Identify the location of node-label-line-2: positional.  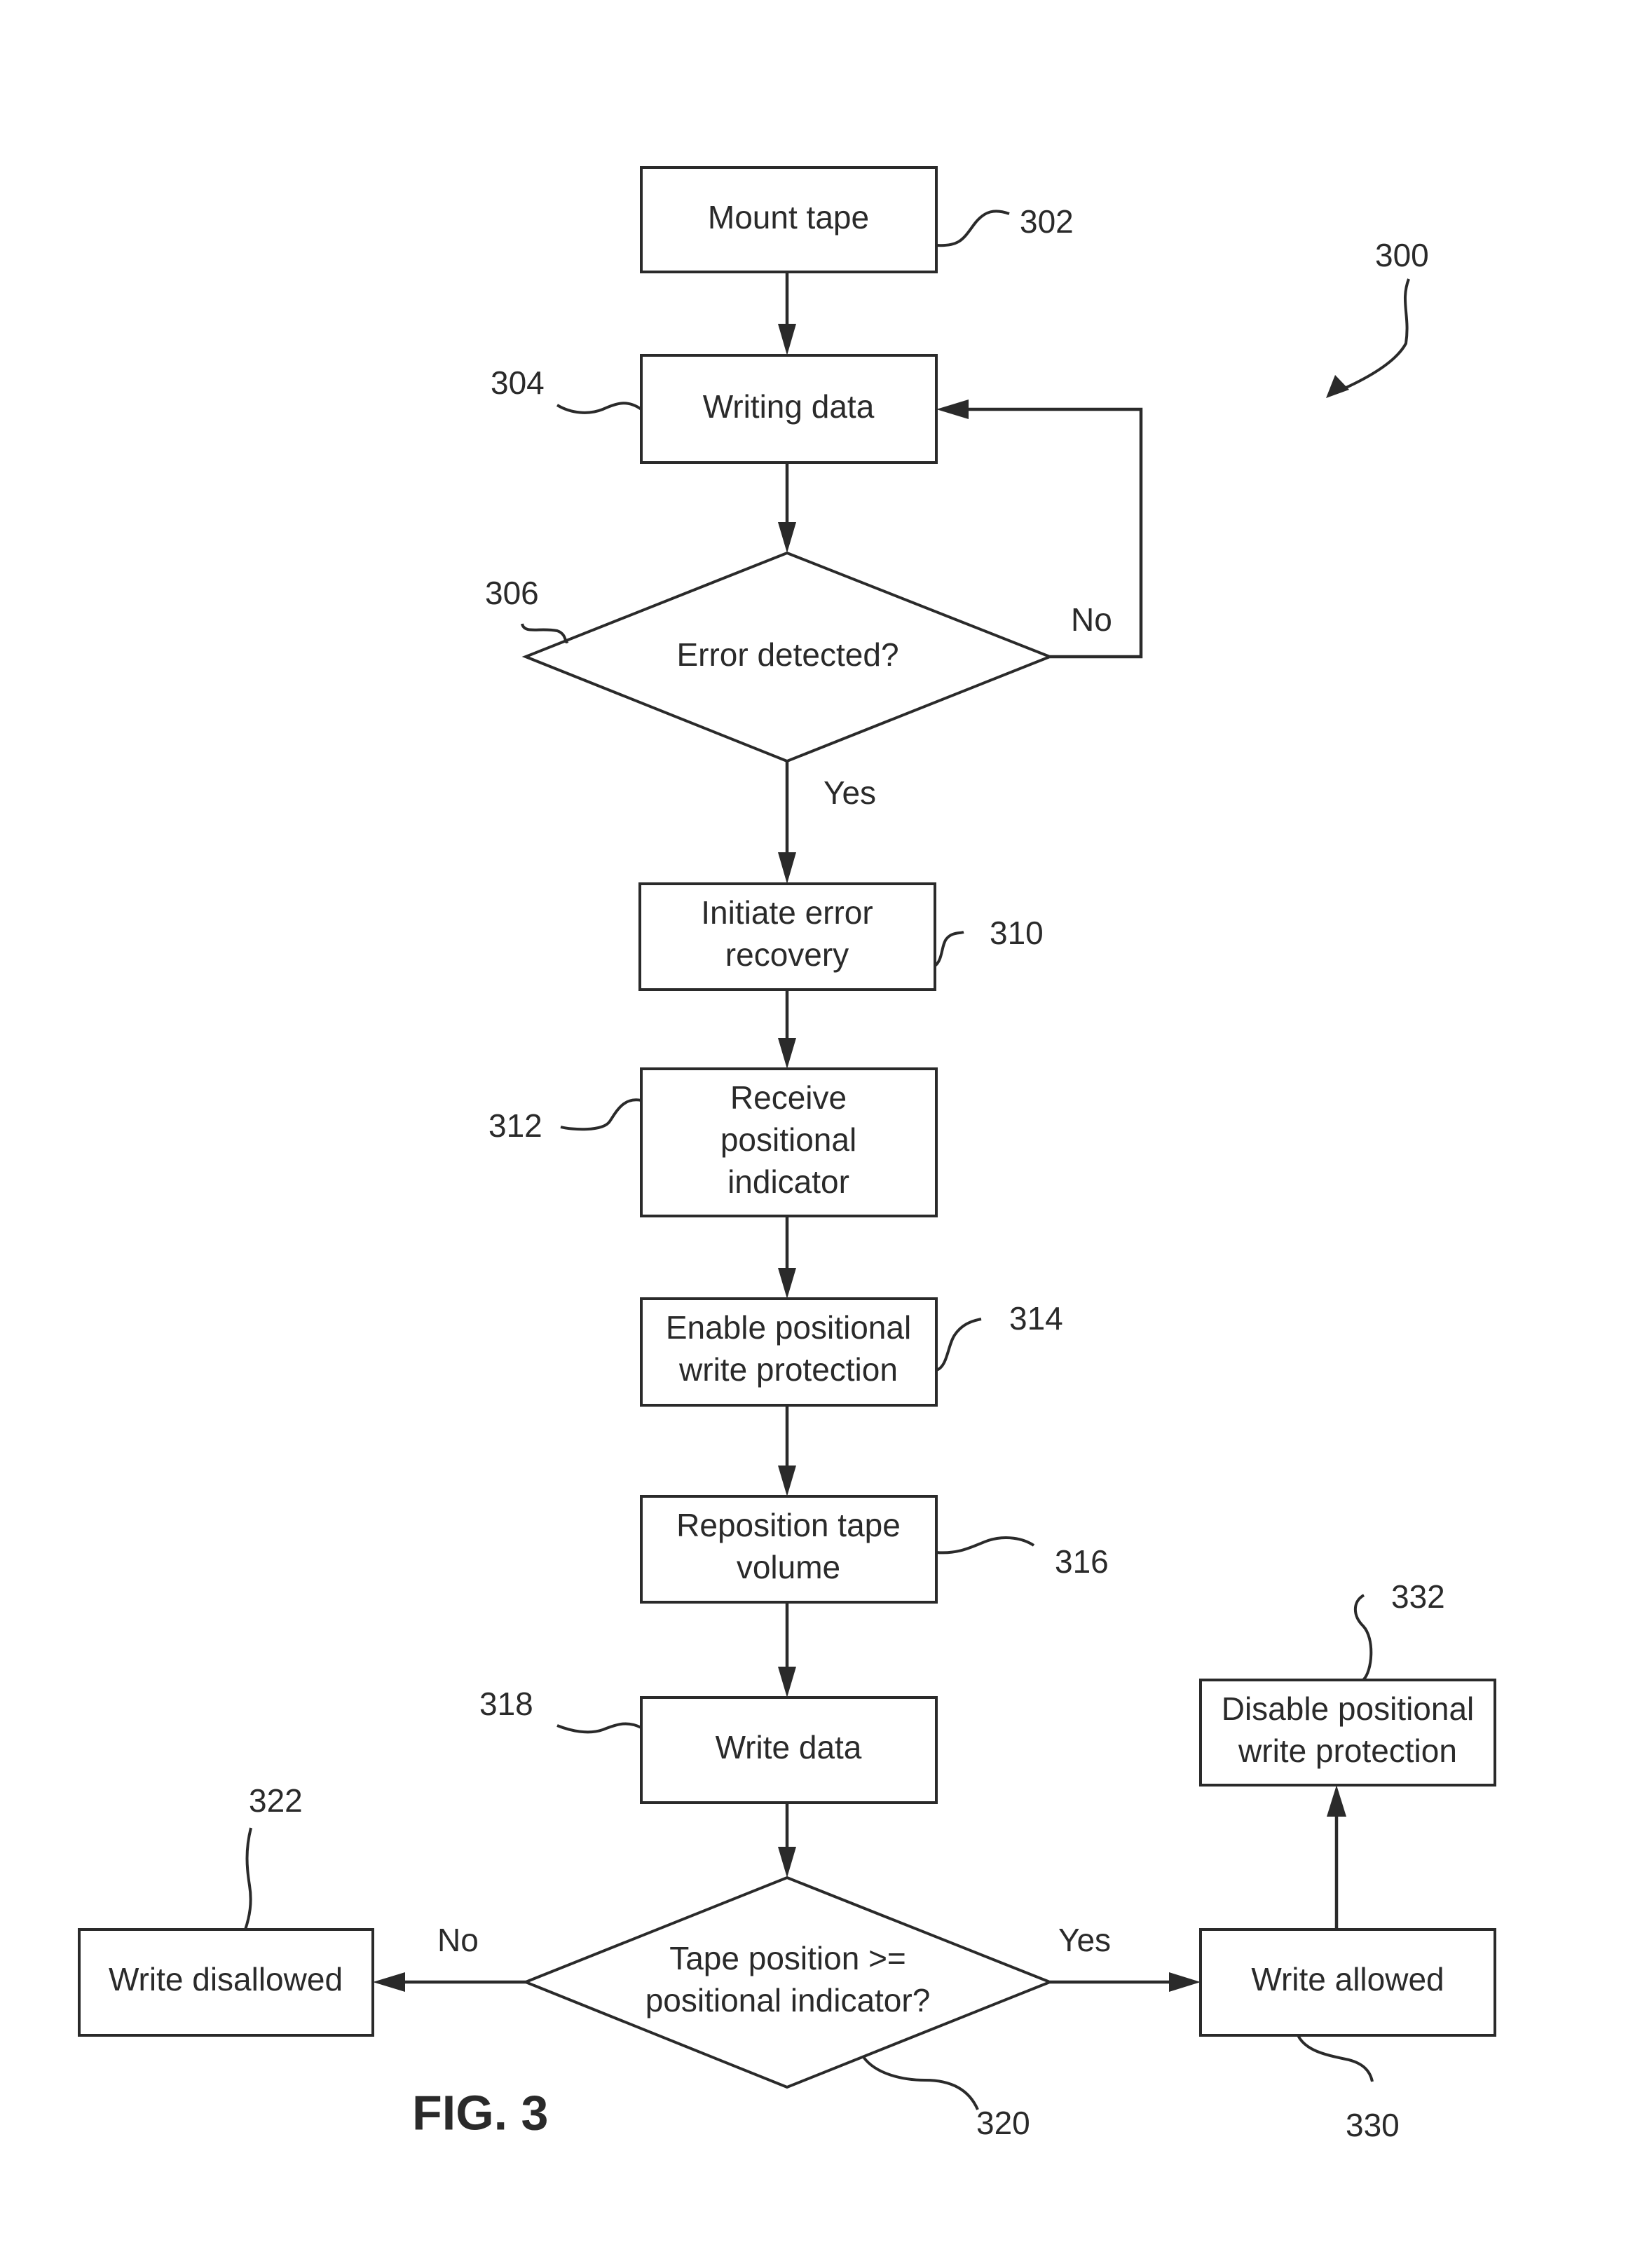
(788, 1140).